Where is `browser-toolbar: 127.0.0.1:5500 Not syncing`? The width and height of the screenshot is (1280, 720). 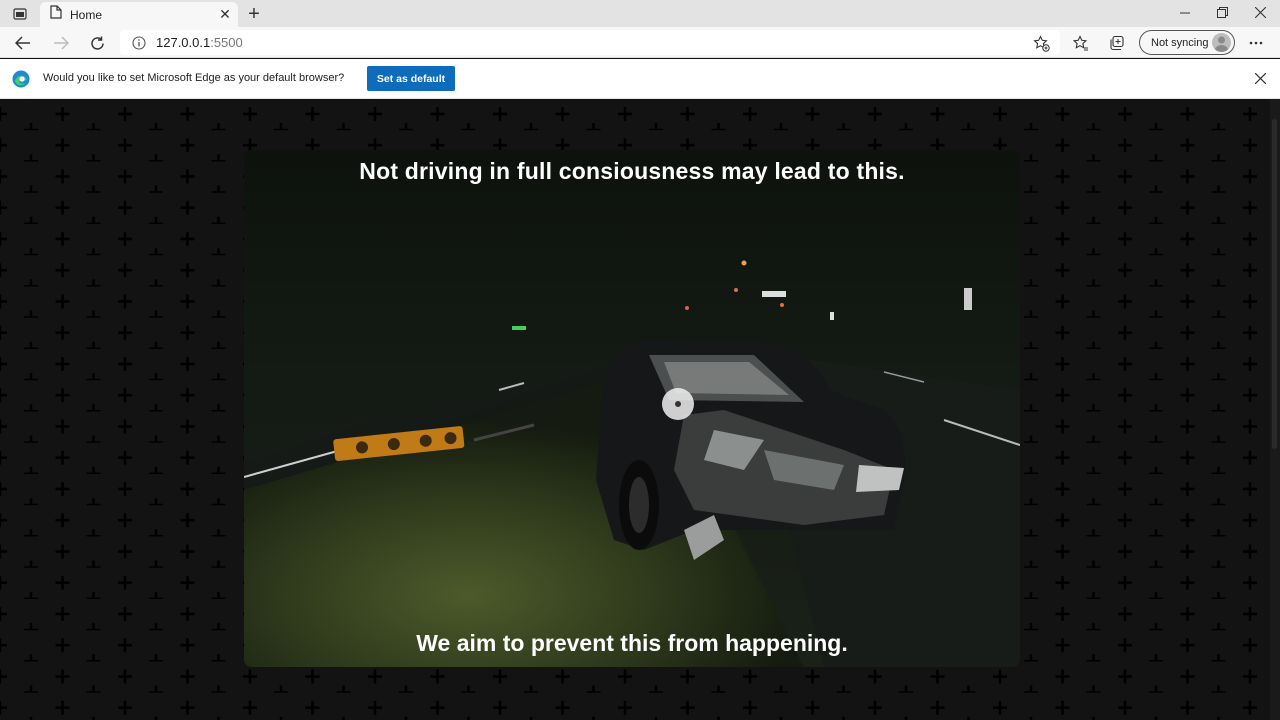
browser-toolbar: 127.0.0.1:5500 Not syncing is located at coordinates (640, 42).